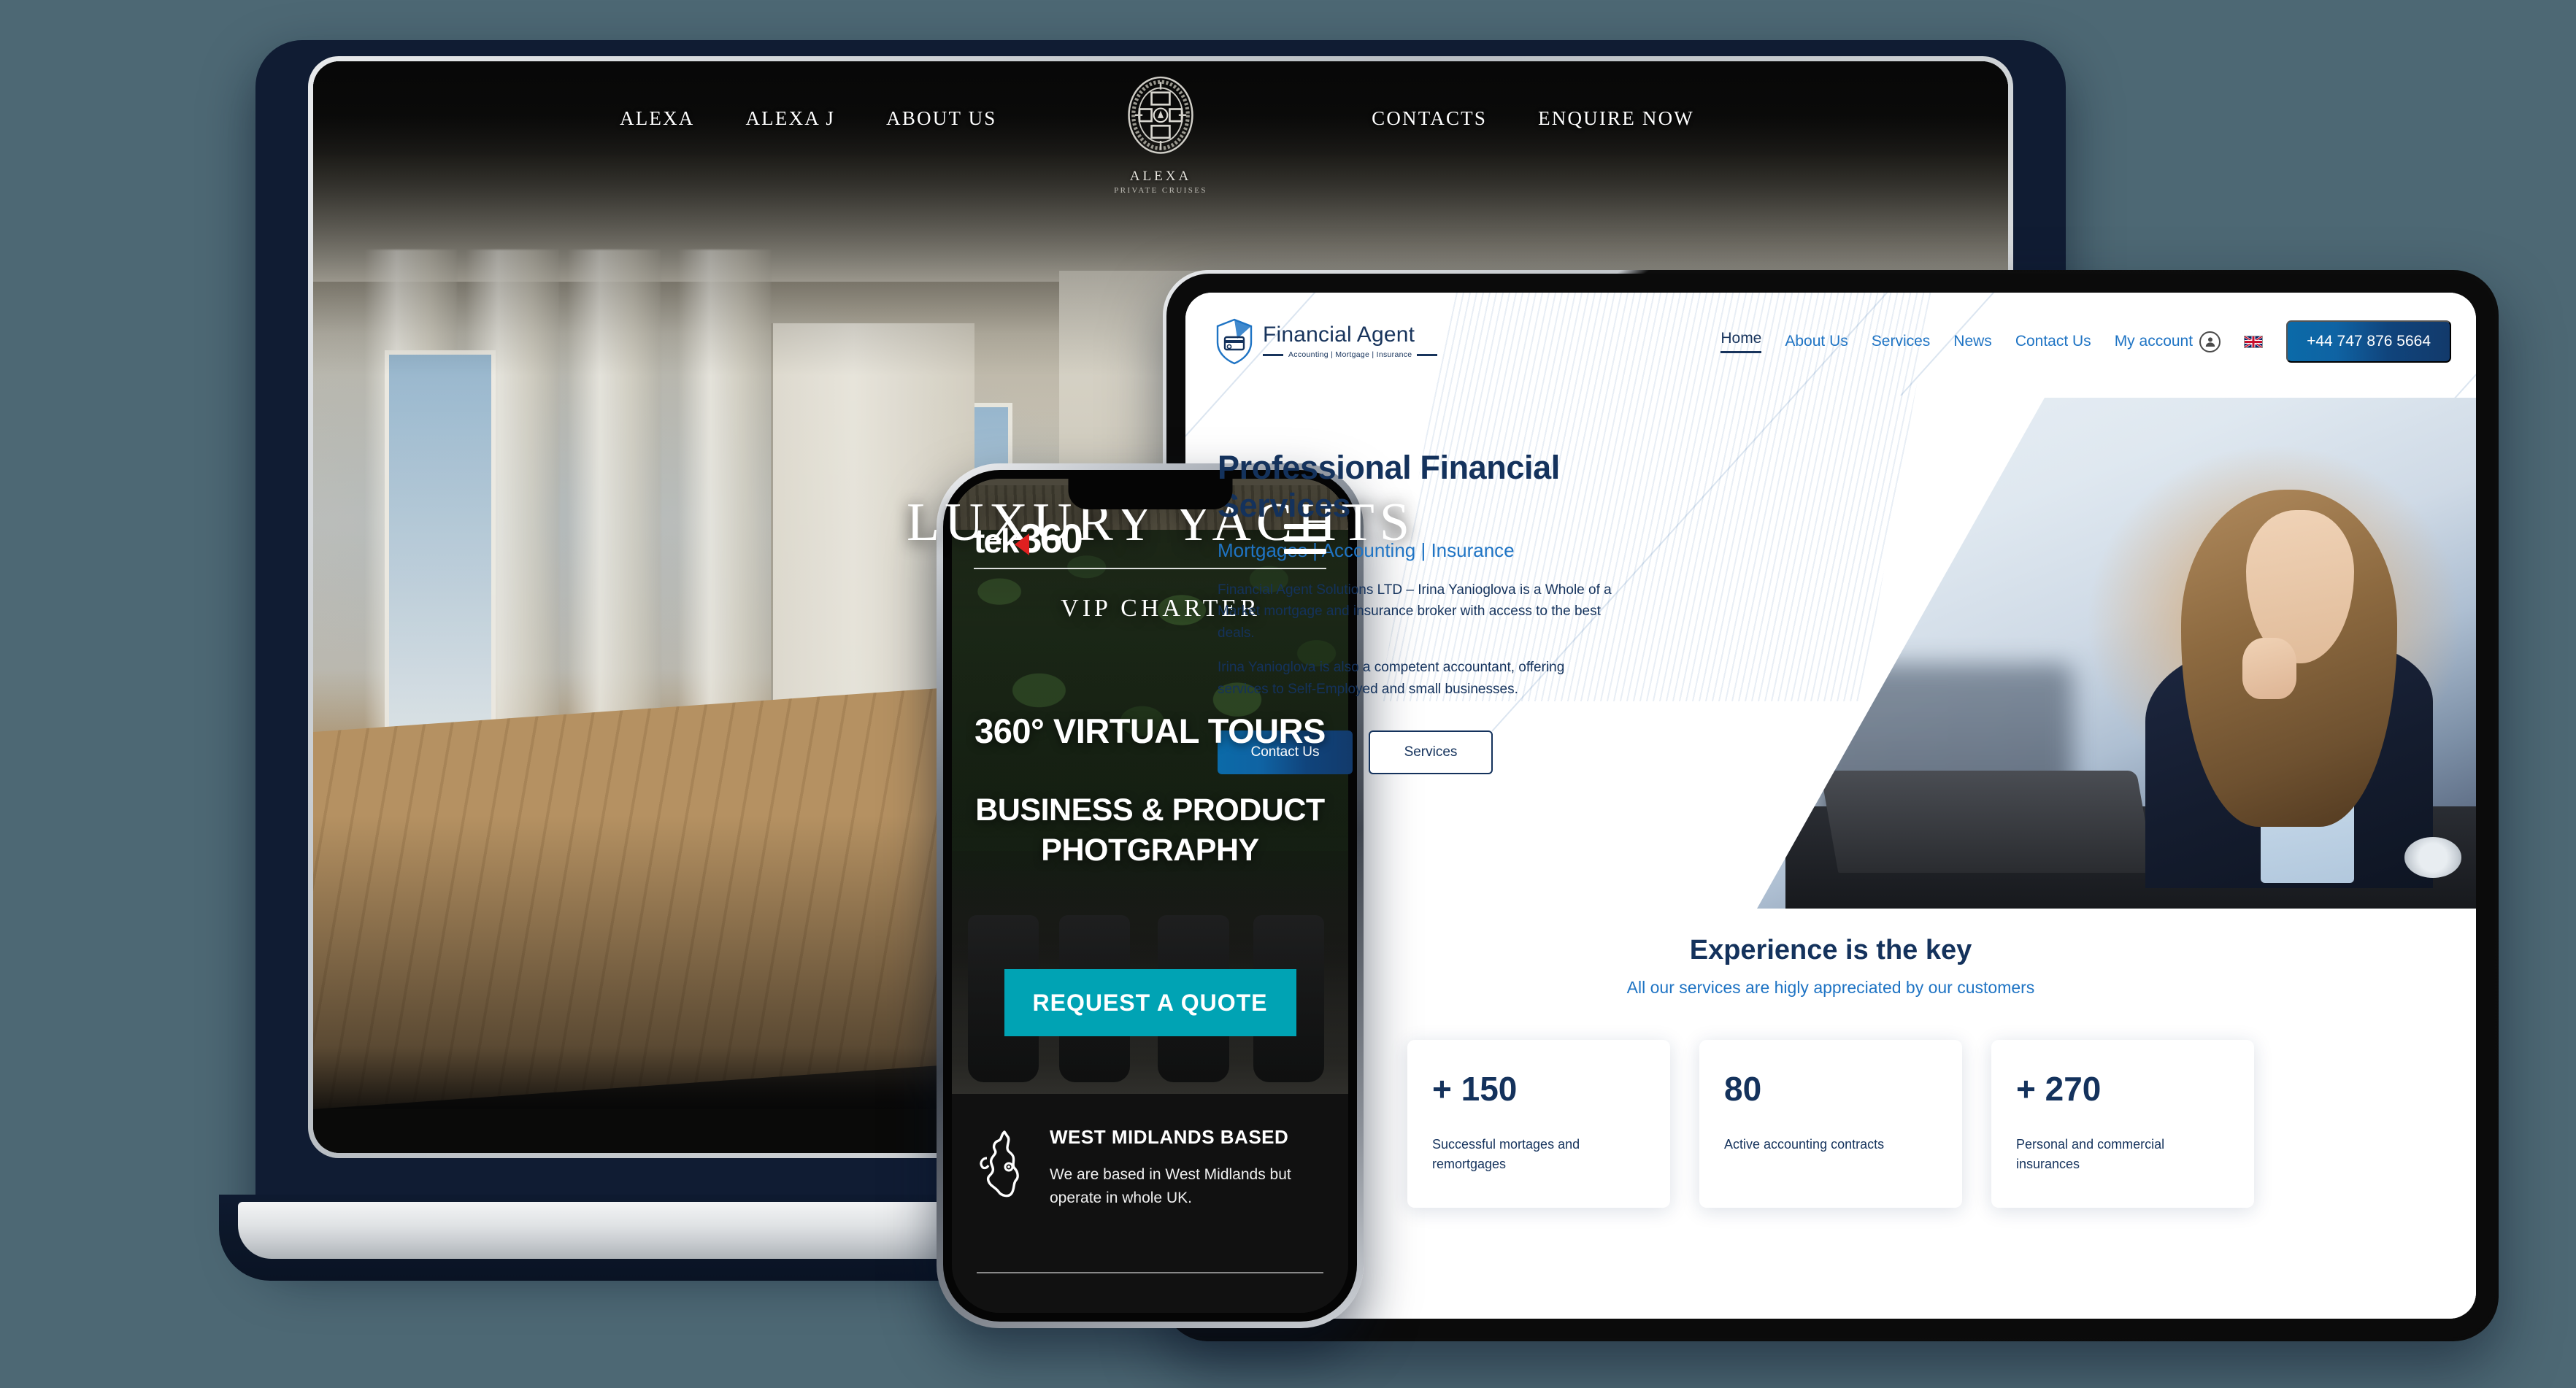  Describe the element at coordinates (1389, 486) in the screenshot. I see `hero-title: Professional Financial Services` at that location.